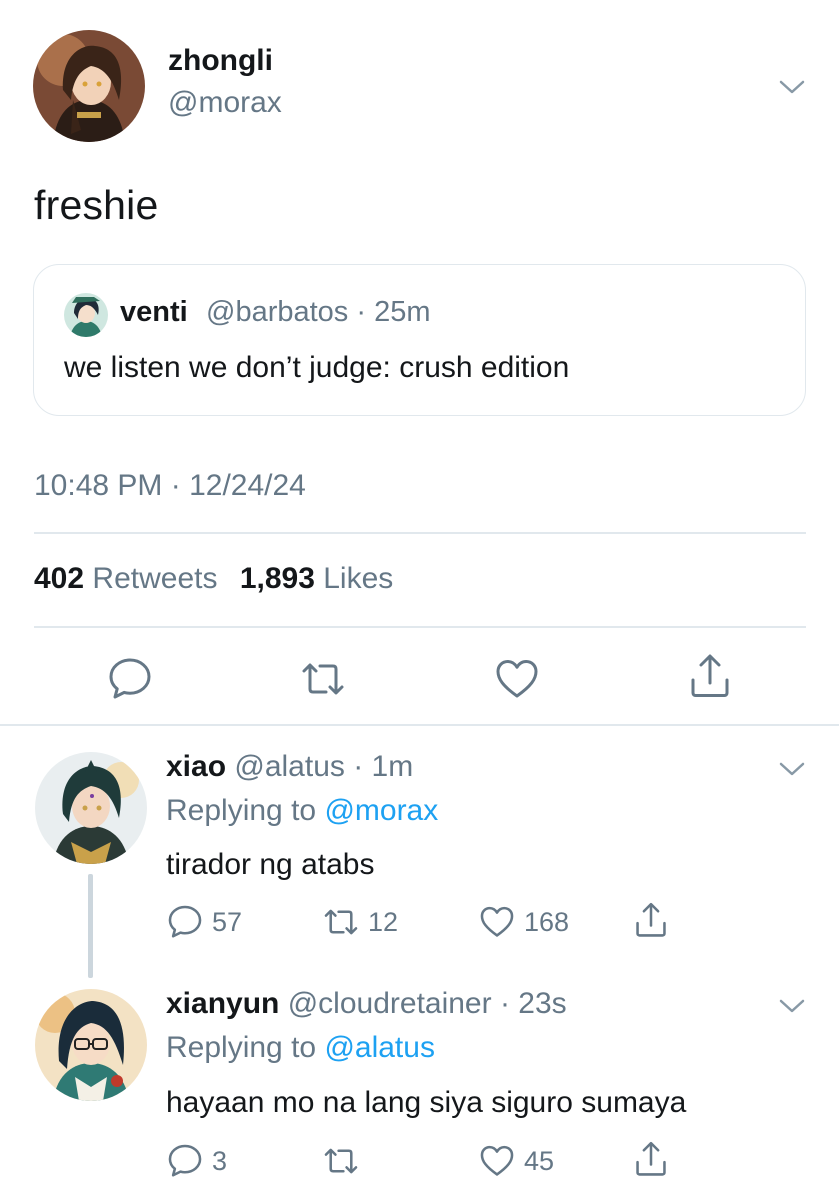  I want to click on retweet-count: 402, so click(59, 578).